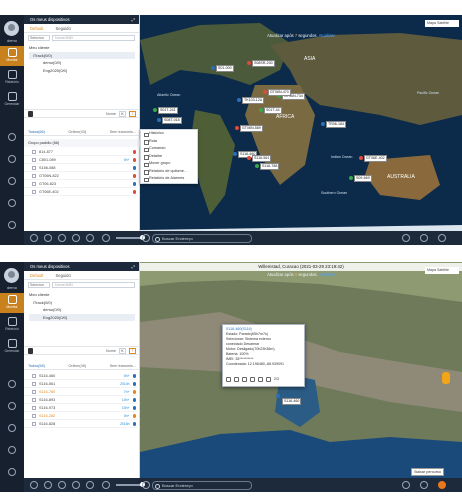 The height and width of the screenshot is (500, 462). What do you see at coordinates (62, 275) in the screenshot?
I see `tab-following: Seguido` at bounding box center [62, 275].